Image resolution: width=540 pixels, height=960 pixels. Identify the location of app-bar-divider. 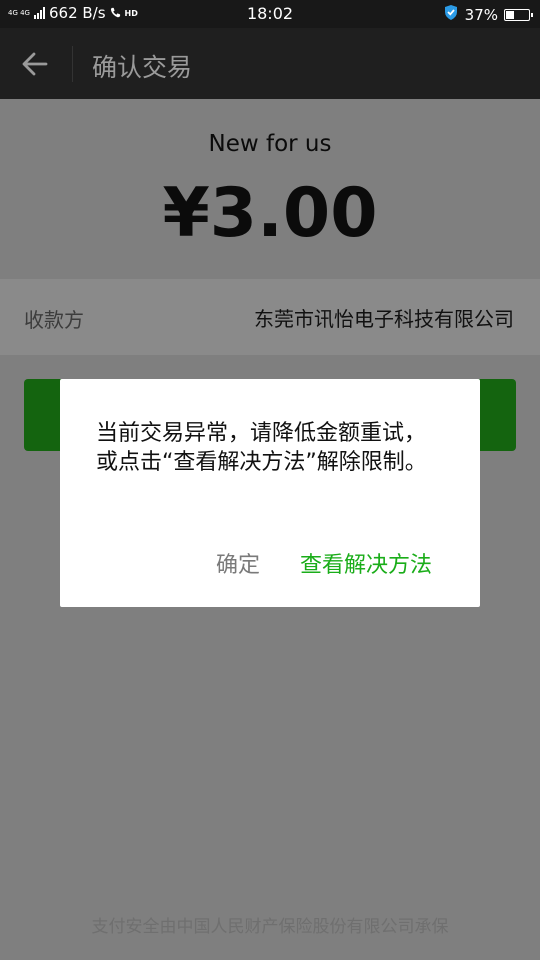
(72, 64).